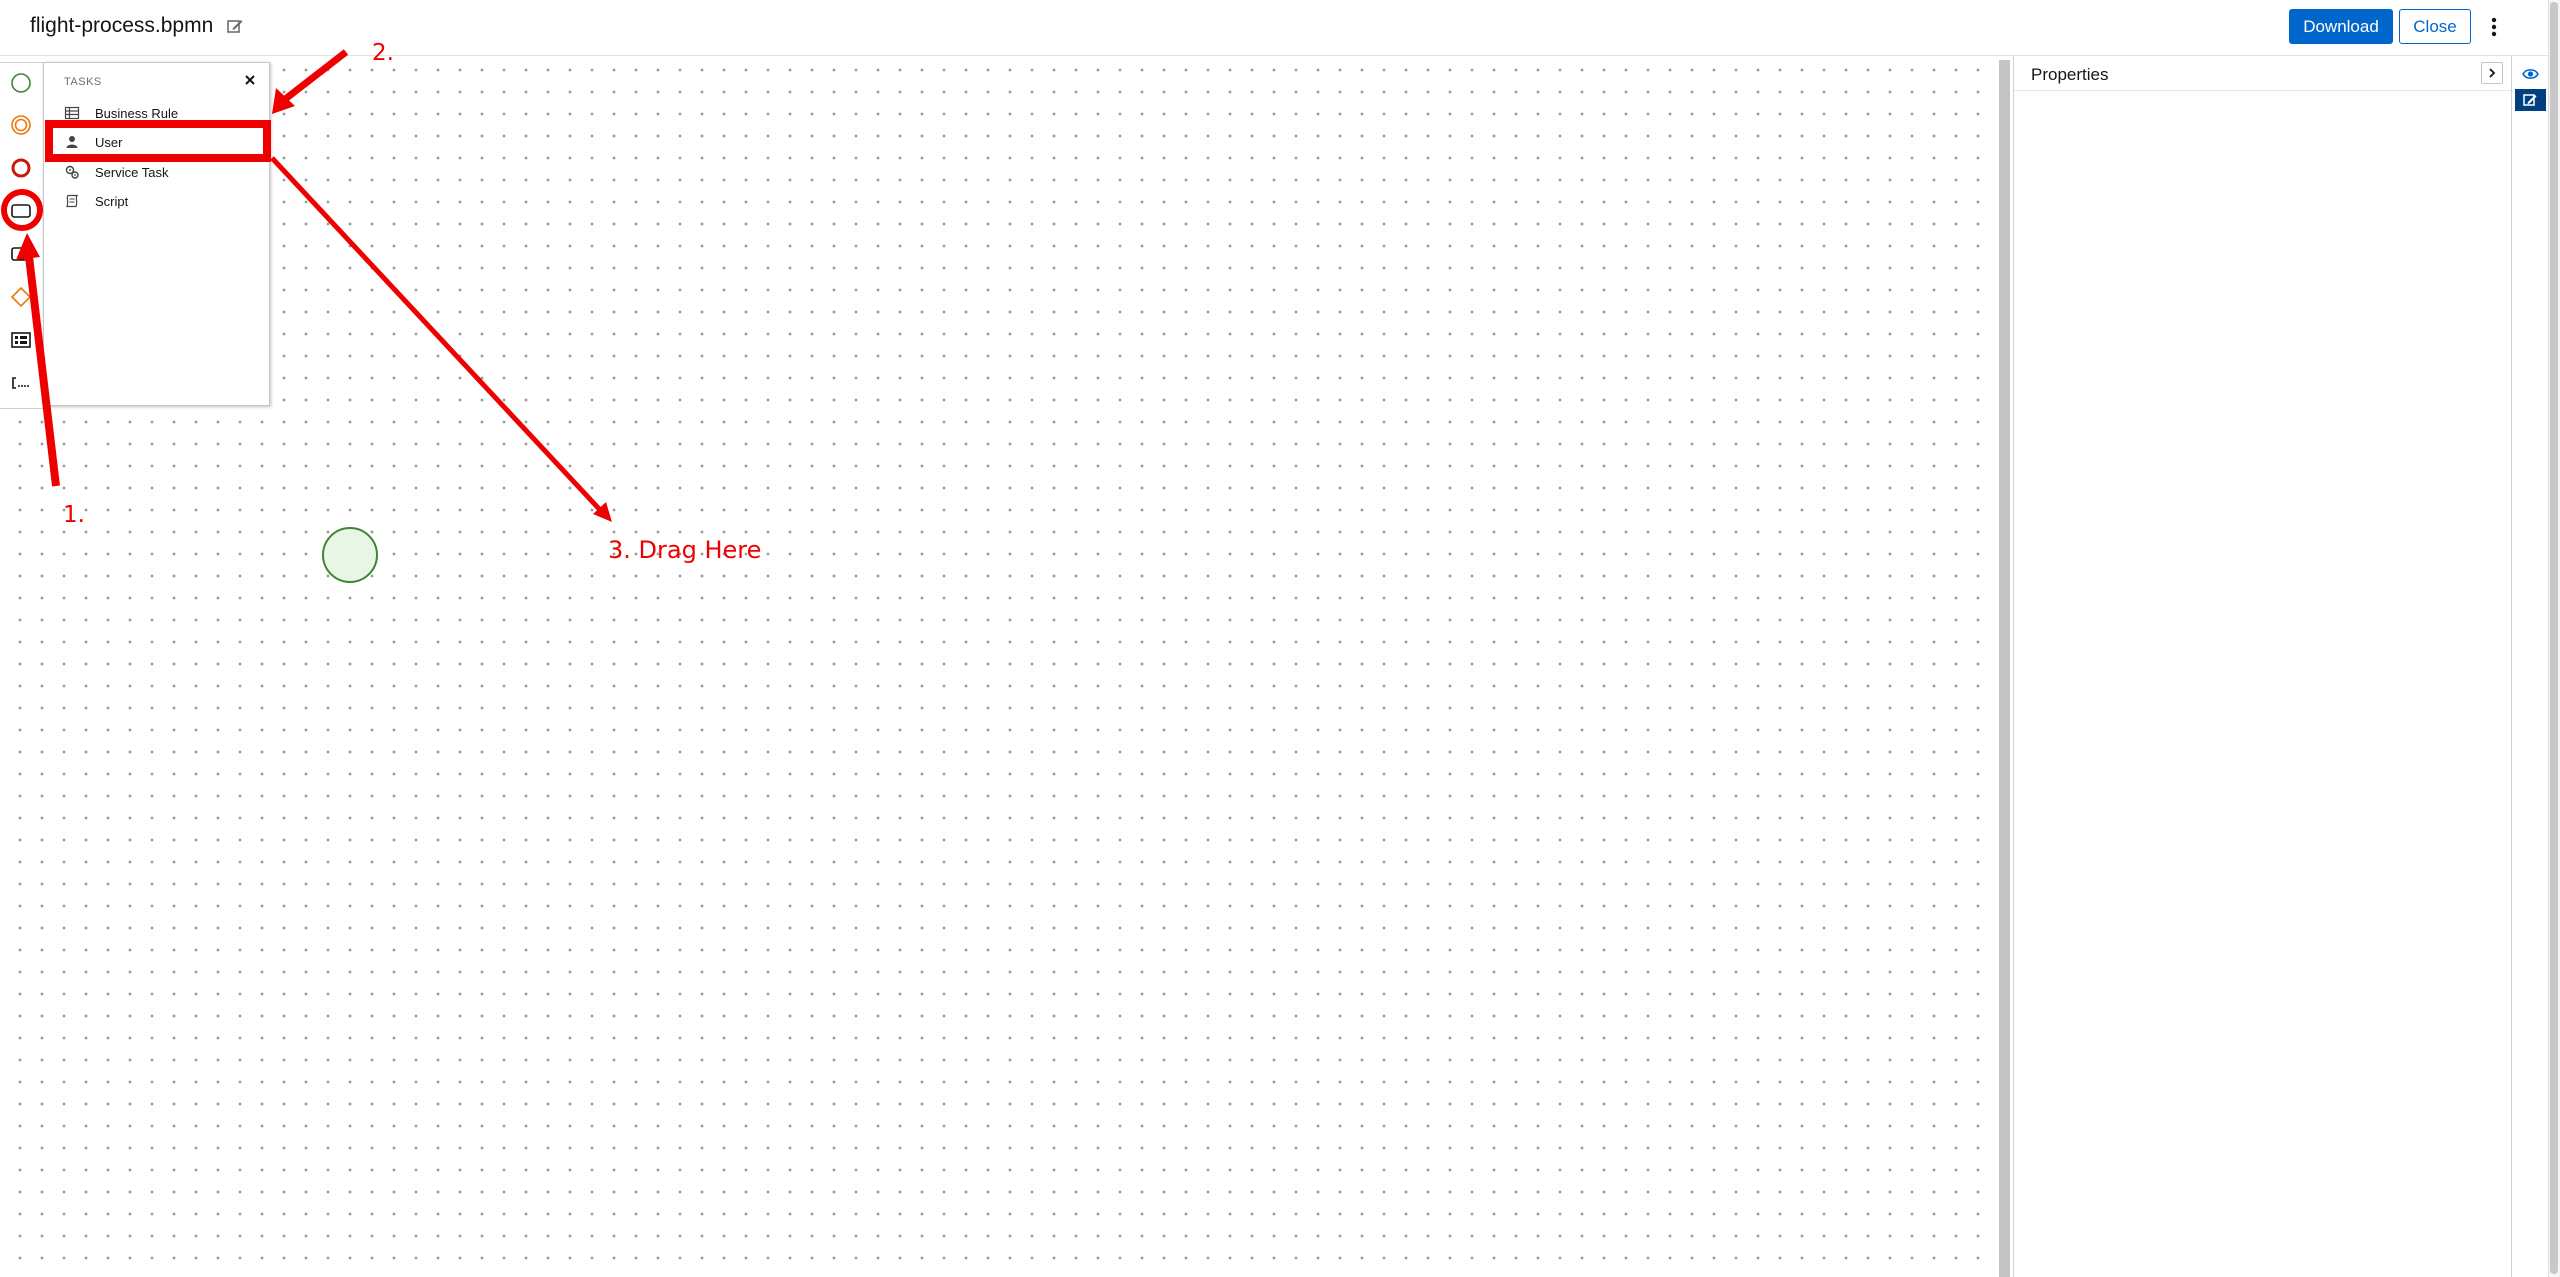 This screenshot has height=1277, width=2560. Describe the element at coordinates (72, 142) in the screenshot. I see `user-icon` at that location.